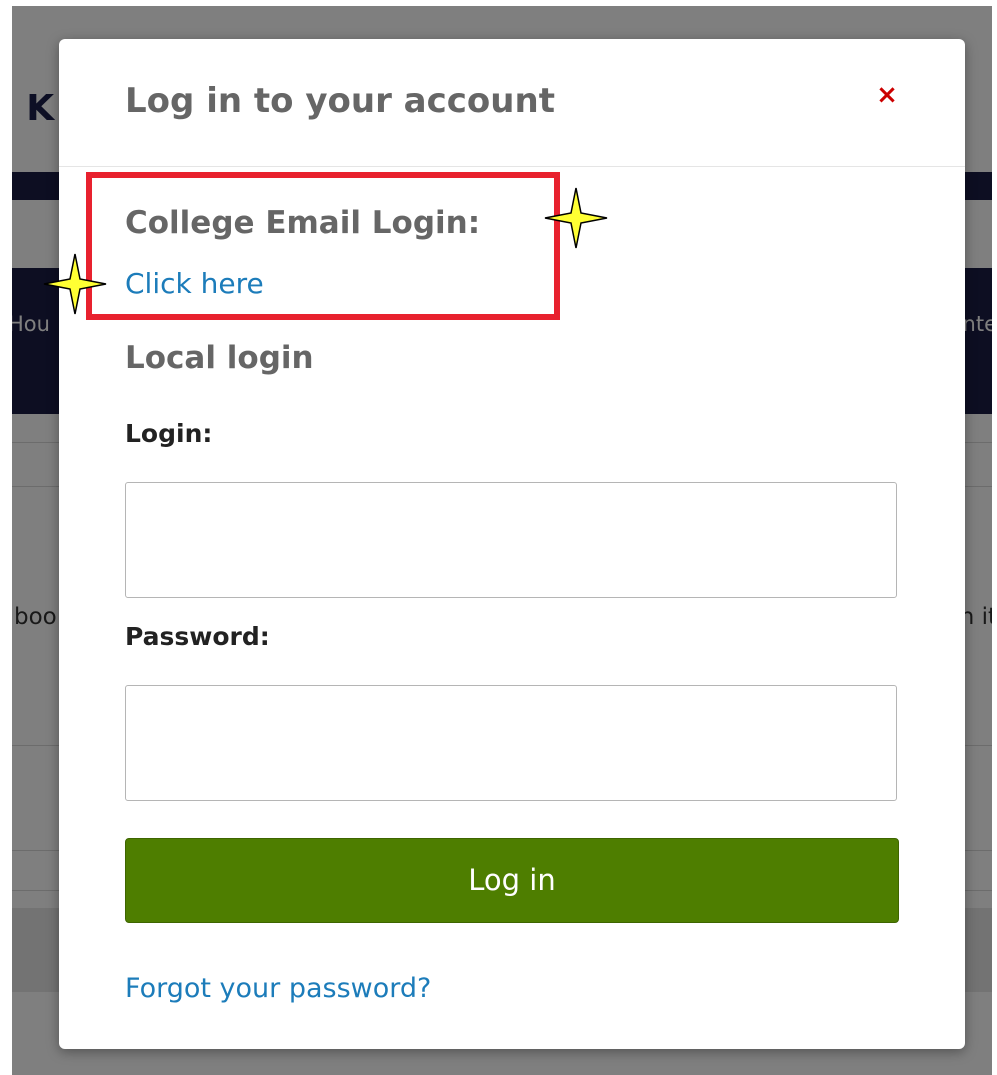 This screenshot has height=1075, width=997. Describe the element at coordinates (169, 433) in the screenshot. I see `login-label: Login:` at that location.